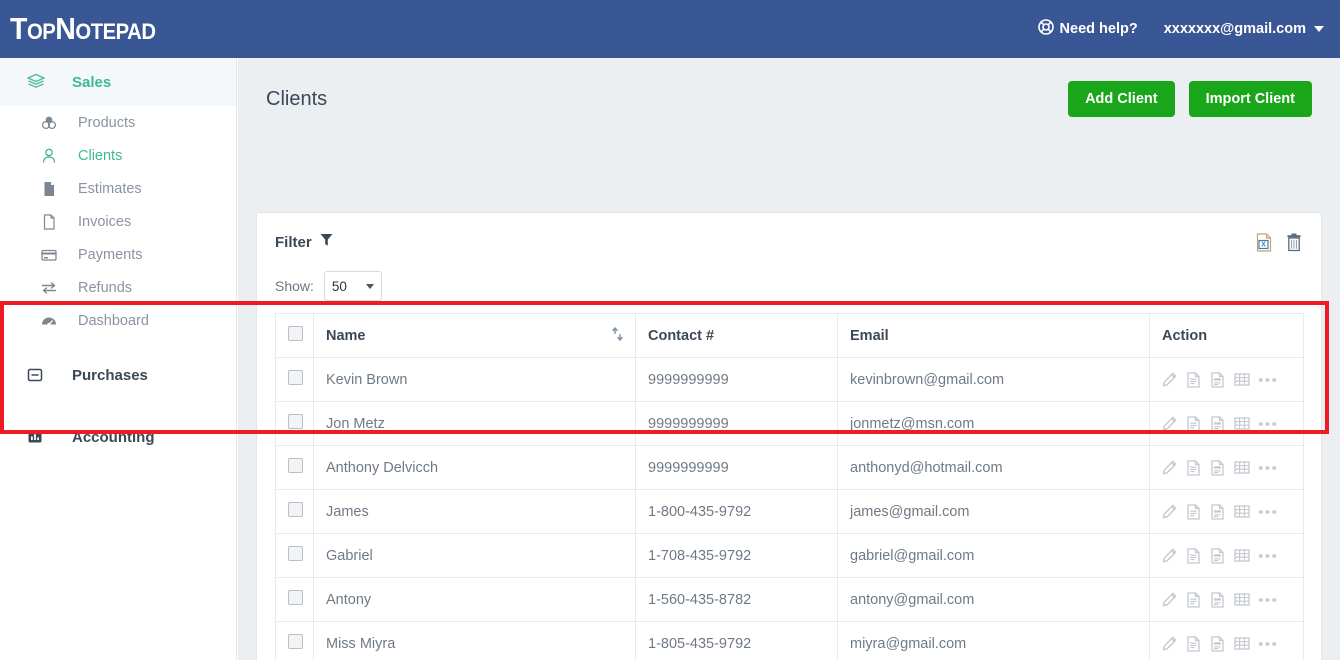  Describe the element at coordinates (736, 555) in the screenshot. I see `cell-contact: 1-708-435-9792` at that location.